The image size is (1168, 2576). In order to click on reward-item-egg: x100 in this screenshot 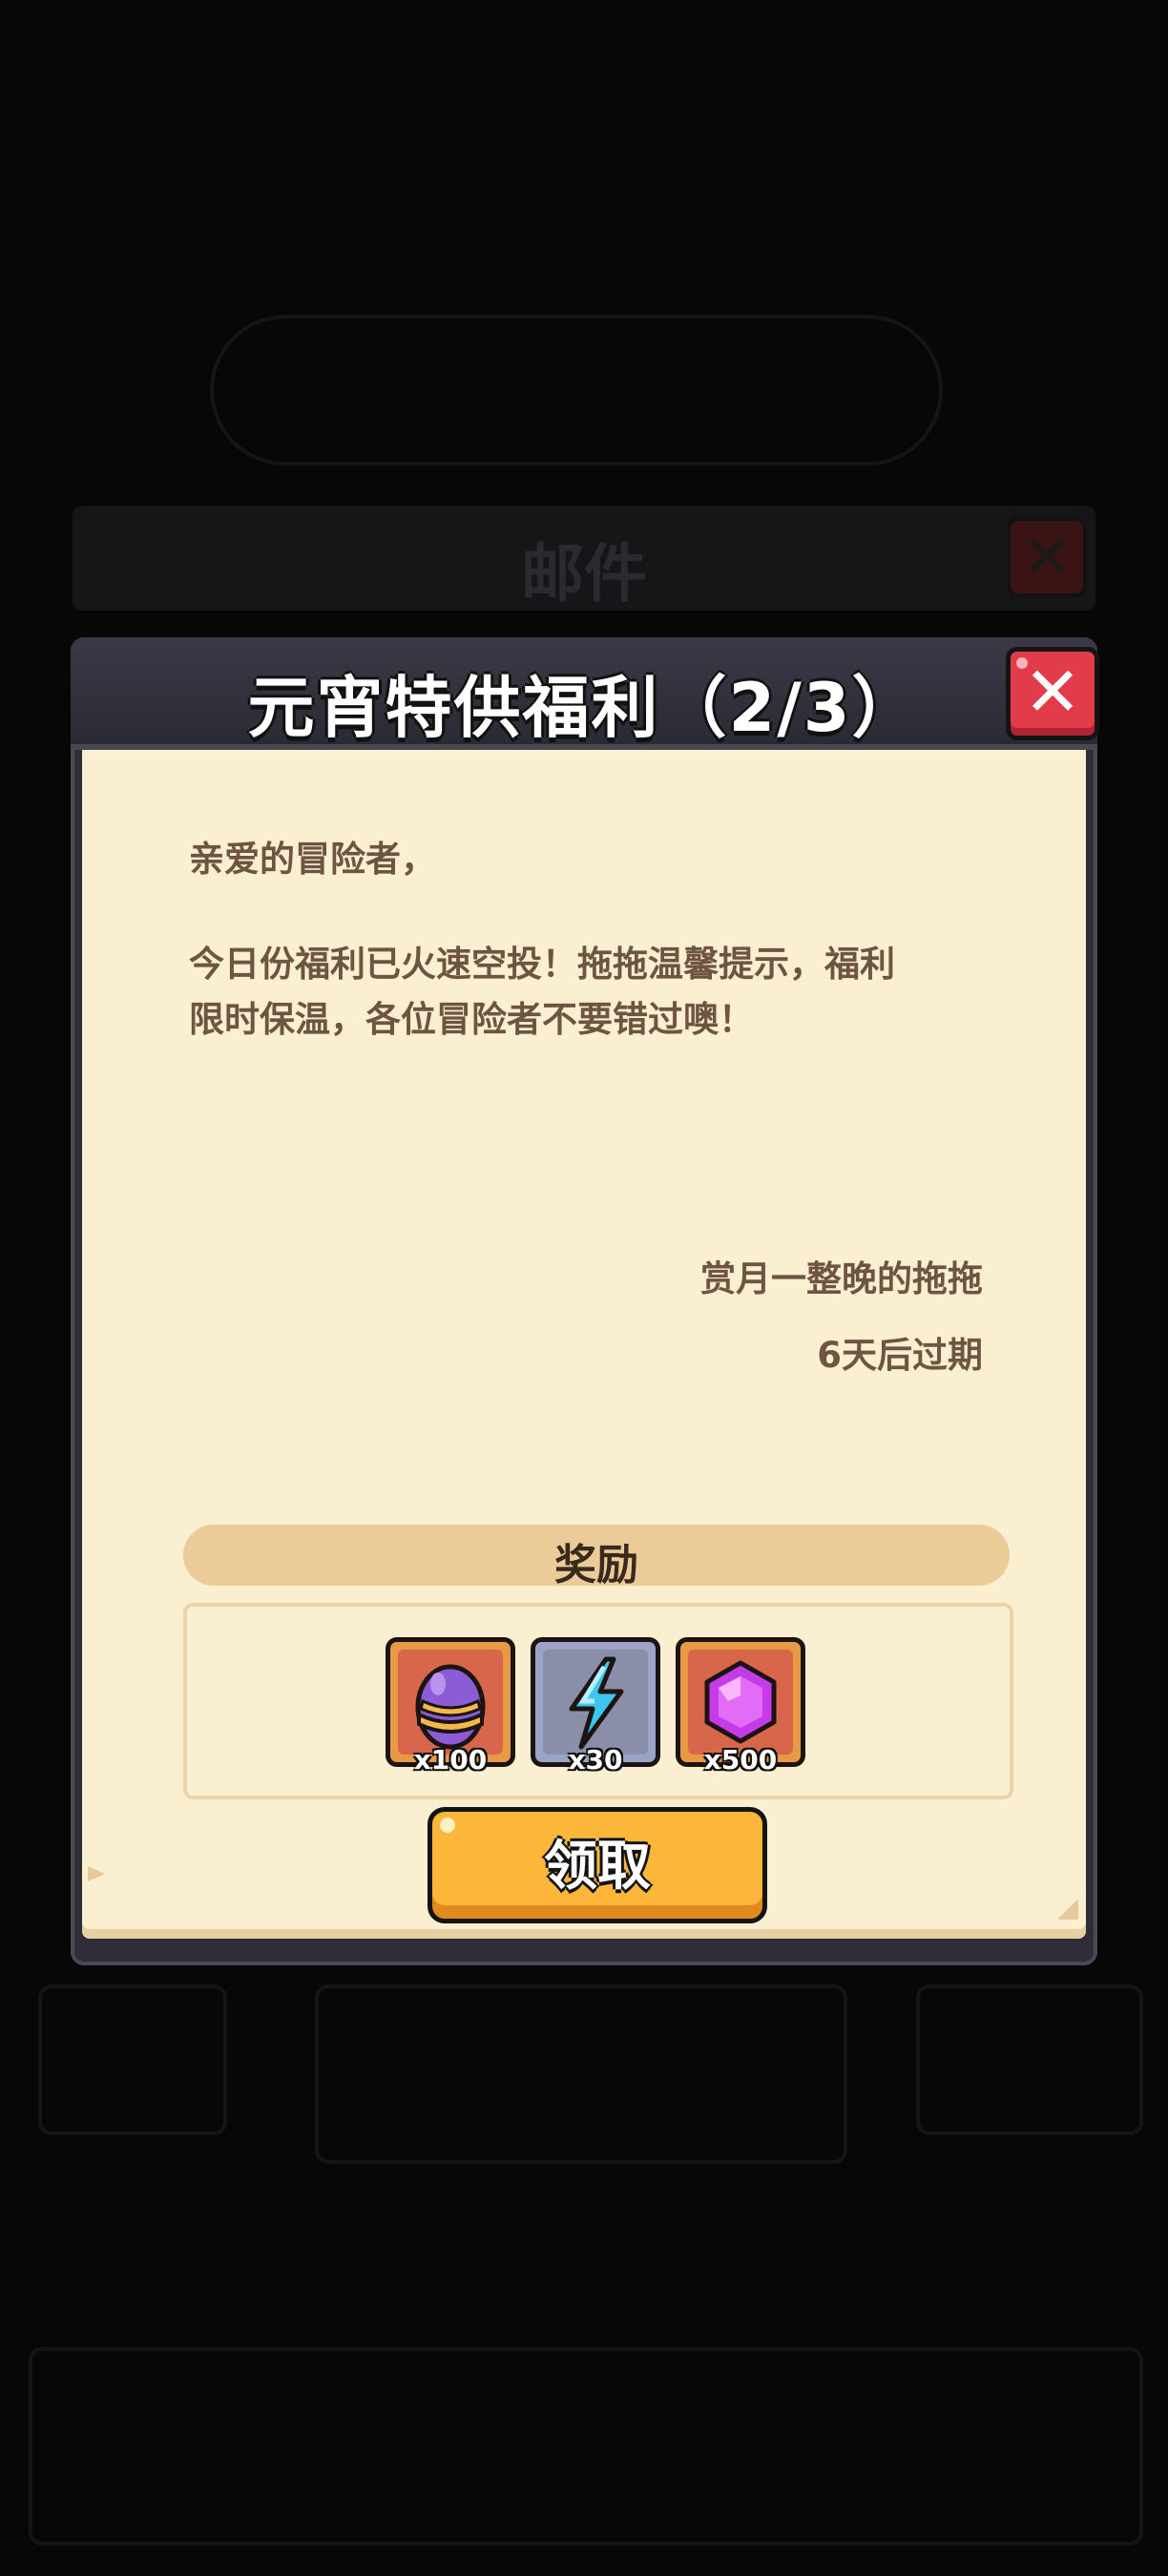, I will do `click(450, 1706)`.